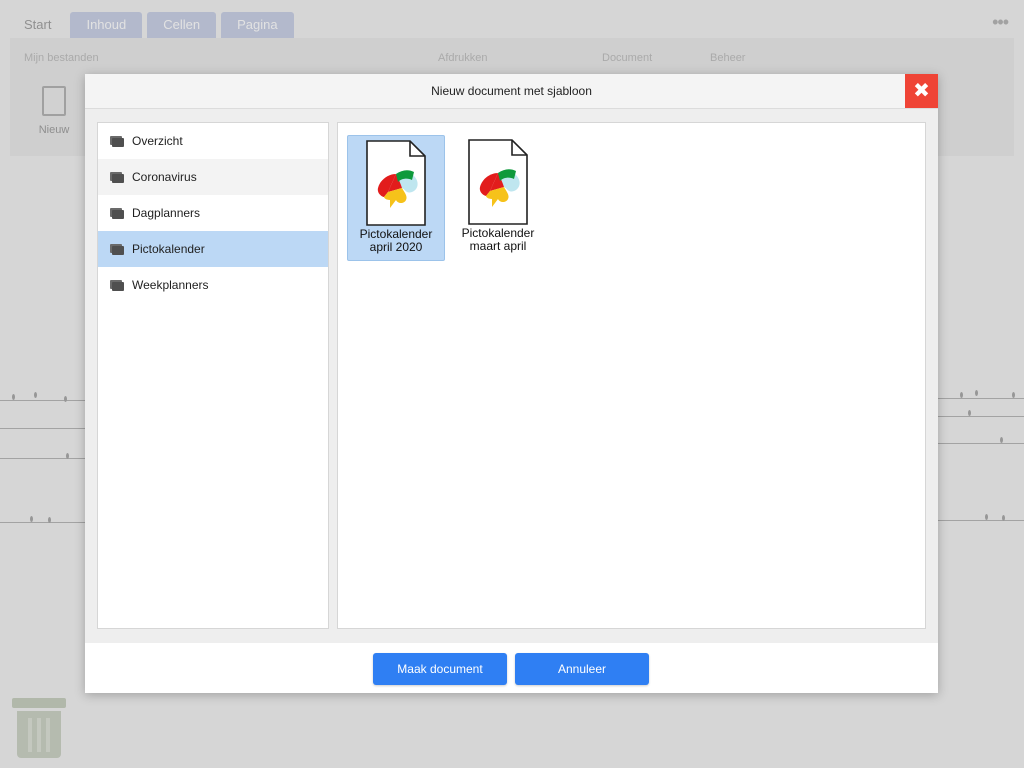 The image size is (1024, 768). Describe the element at coordinates (164, 177) in the screenshot. I see `folder-label: Coronavirus` at that location.